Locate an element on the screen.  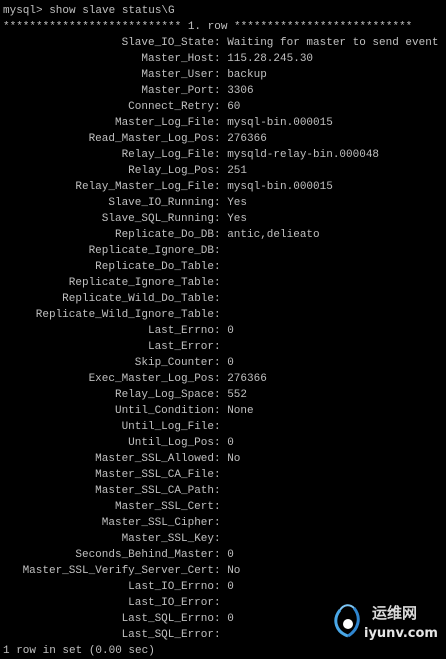
status-field-row: Skip_Counter: 0 is located at coordinates (224, 363).